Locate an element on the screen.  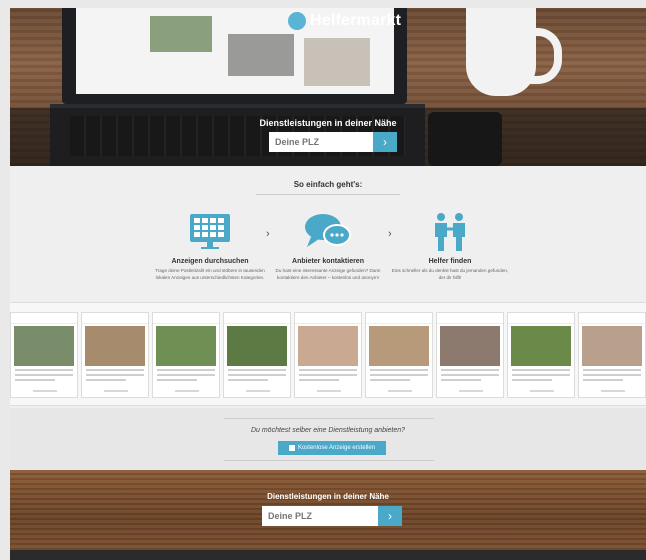
coffee-mug-image is located at coordinates (501, 52).